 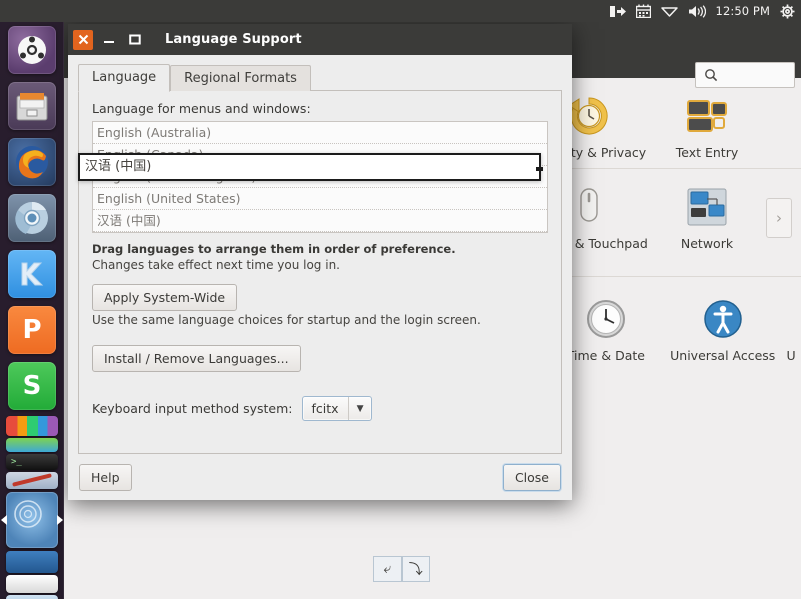 What do you see at coordinates (605, 355) in the screenshot?
I see `settings-tile-label: Time & Date` at bounding box center [605, 355].